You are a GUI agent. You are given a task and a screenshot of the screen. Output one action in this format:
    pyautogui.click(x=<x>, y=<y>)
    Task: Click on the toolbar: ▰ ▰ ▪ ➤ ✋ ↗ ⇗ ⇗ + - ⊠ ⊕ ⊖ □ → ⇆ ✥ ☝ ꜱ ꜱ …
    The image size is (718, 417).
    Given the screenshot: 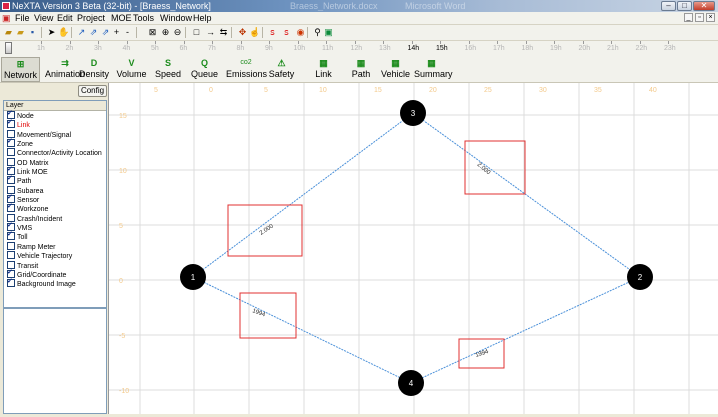 What is the action you would take?
    pyautogui.click(x=359, y=32)
    